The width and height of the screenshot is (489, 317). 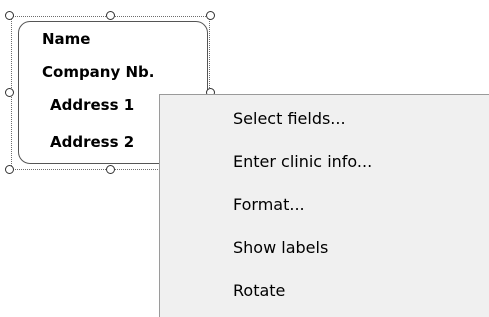 I want to click on menu-item-rotate: Rotate, so click(x=324, y=291).